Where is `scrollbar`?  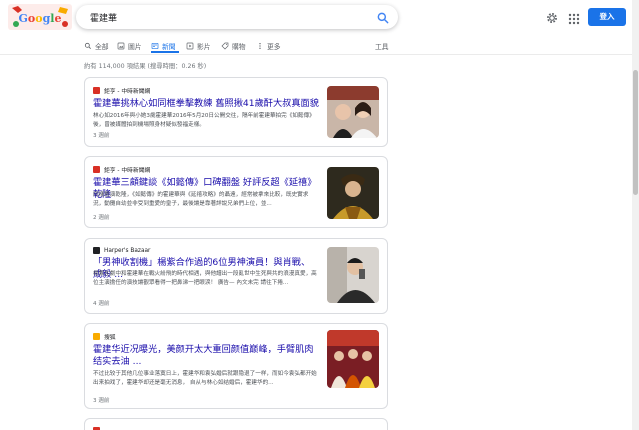
scrollbar is located at coordinates (635, 215).